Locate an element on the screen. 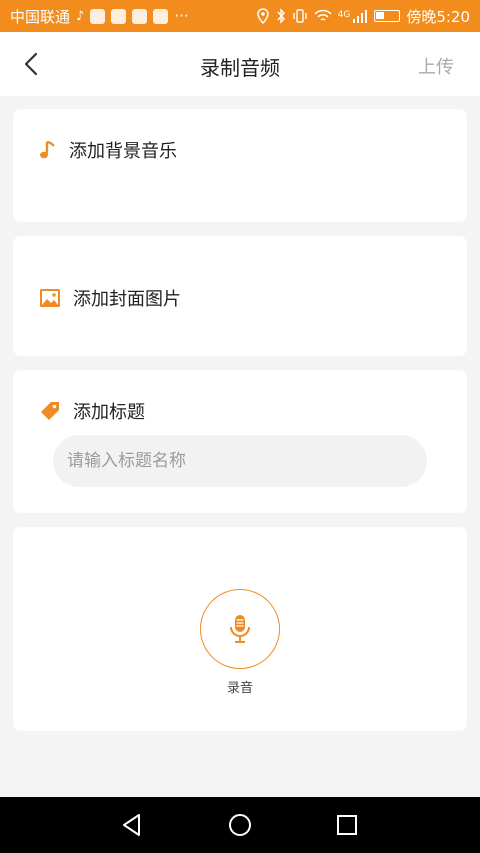  record-label: 录音 is located at coordinates (239, 688).